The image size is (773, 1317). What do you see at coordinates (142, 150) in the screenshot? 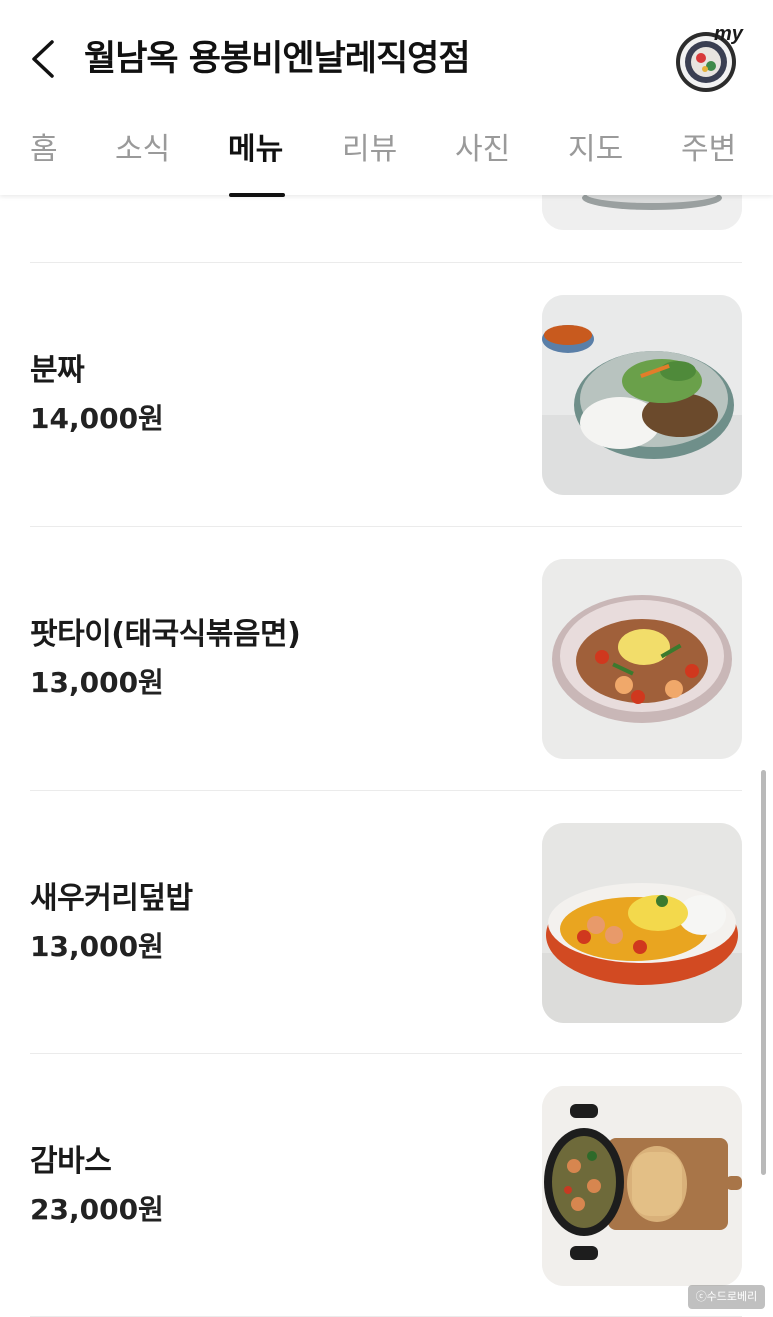
I see `tab-news: 소식` at bounding box center [142, 150].